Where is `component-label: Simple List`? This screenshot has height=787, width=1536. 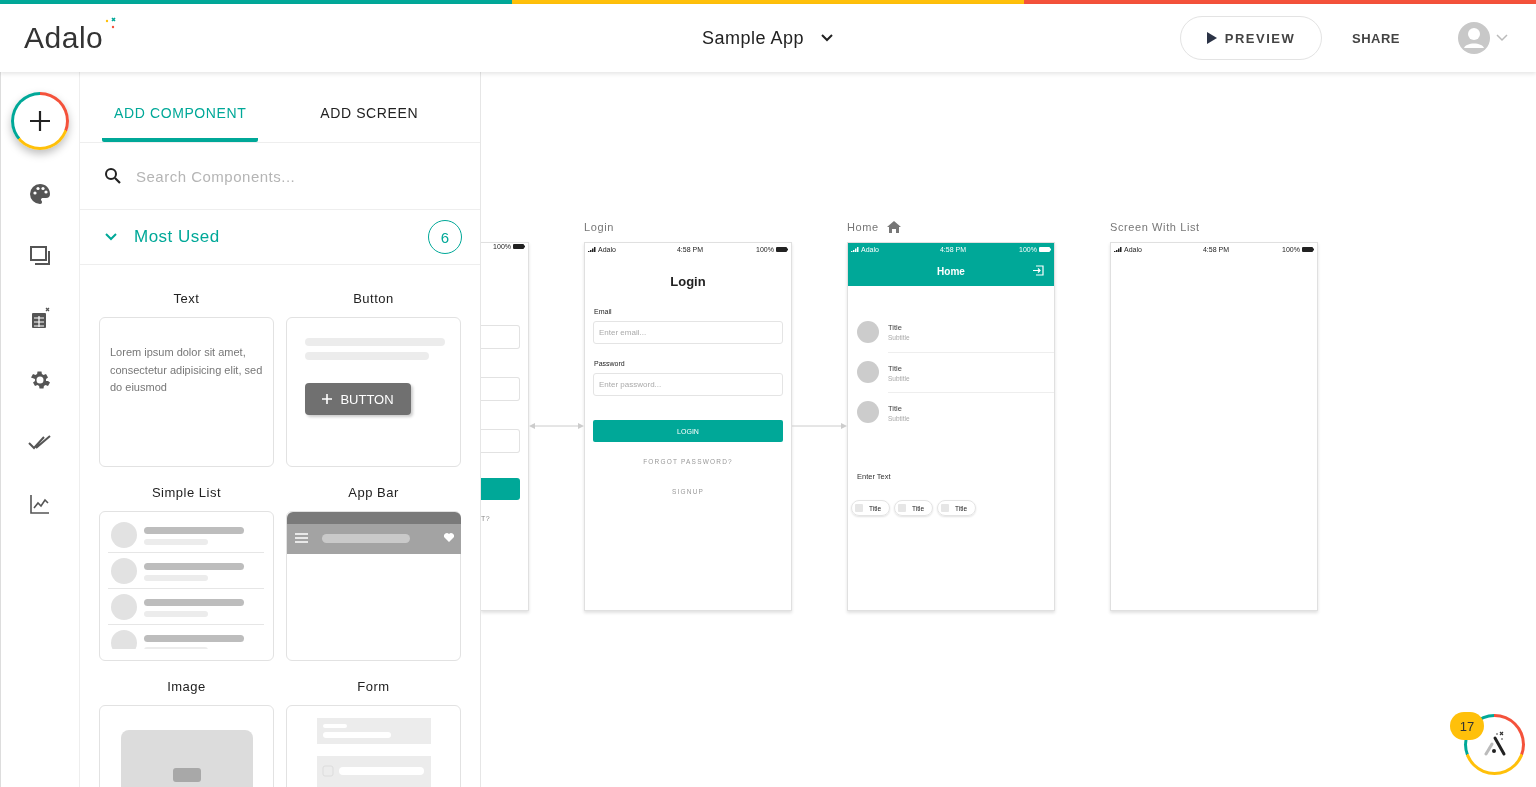
component-label: Simple List is located at coordinates (186, 493).